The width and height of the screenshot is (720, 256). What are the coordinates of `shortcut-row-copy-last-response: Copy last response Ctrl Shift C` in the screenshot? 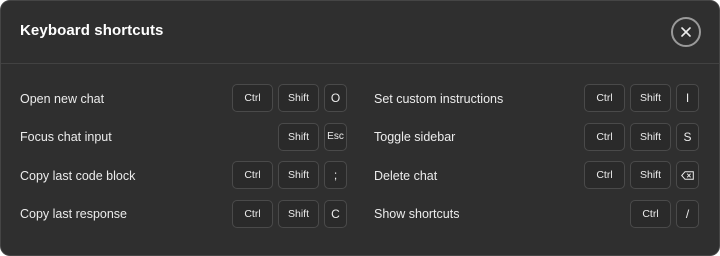 It's located at (185, 214).